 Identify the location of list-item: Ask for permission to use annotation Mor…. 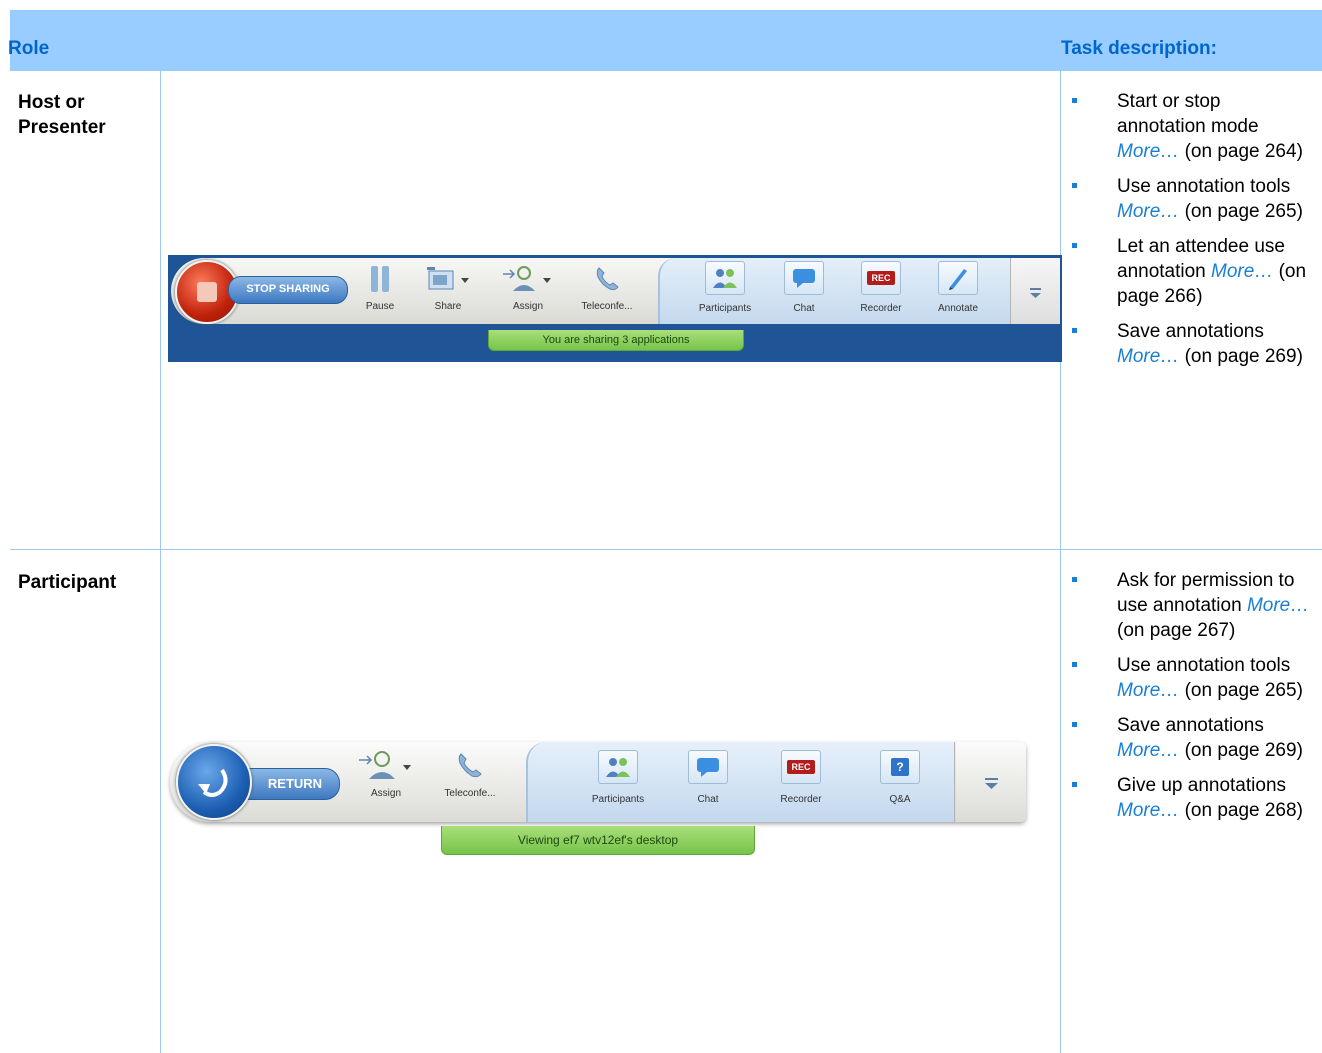
(1188, 605).